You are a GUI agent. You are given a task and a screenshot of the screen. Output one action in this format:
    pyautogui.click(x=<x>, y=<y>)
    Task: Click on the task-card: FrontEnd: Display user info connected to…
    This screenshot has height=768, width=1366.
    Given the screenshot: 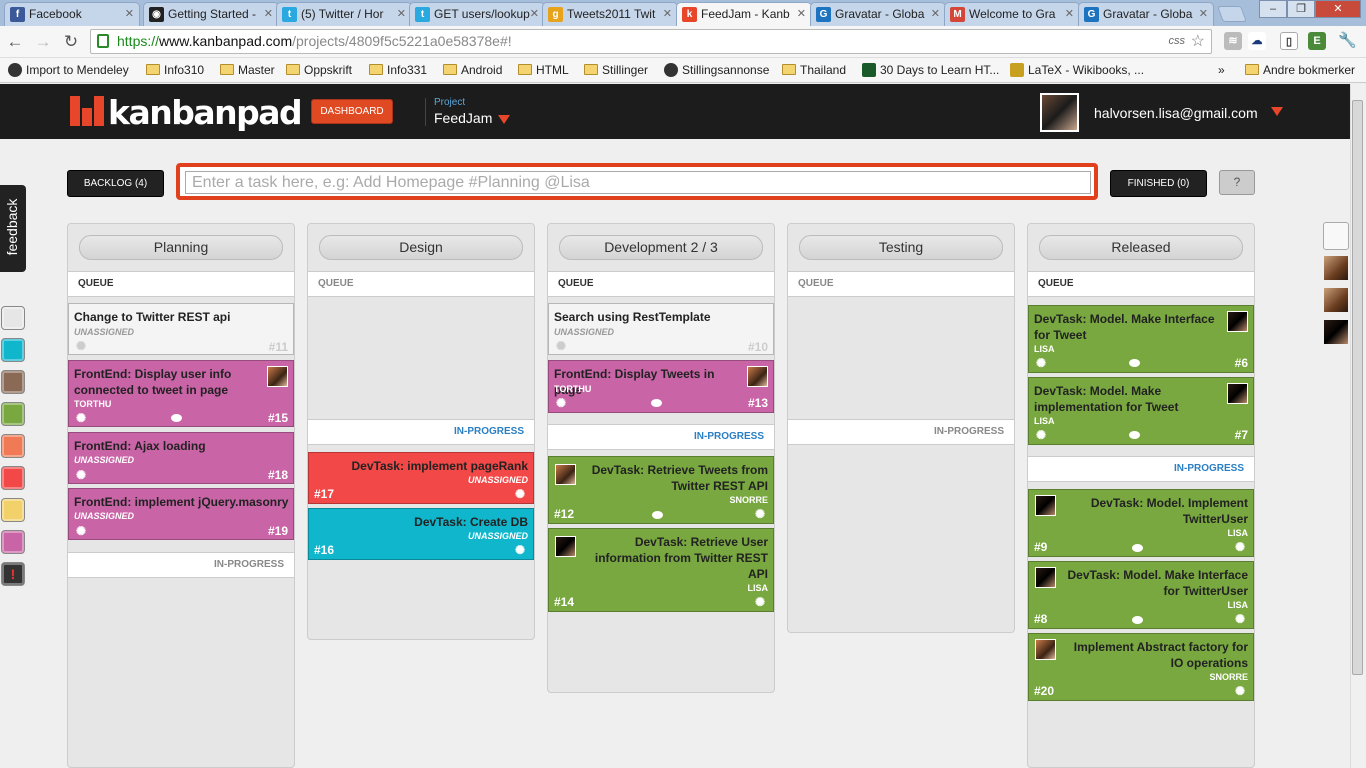 What is the action you would take?
    pyautogui.click(x=181, y=393)
    